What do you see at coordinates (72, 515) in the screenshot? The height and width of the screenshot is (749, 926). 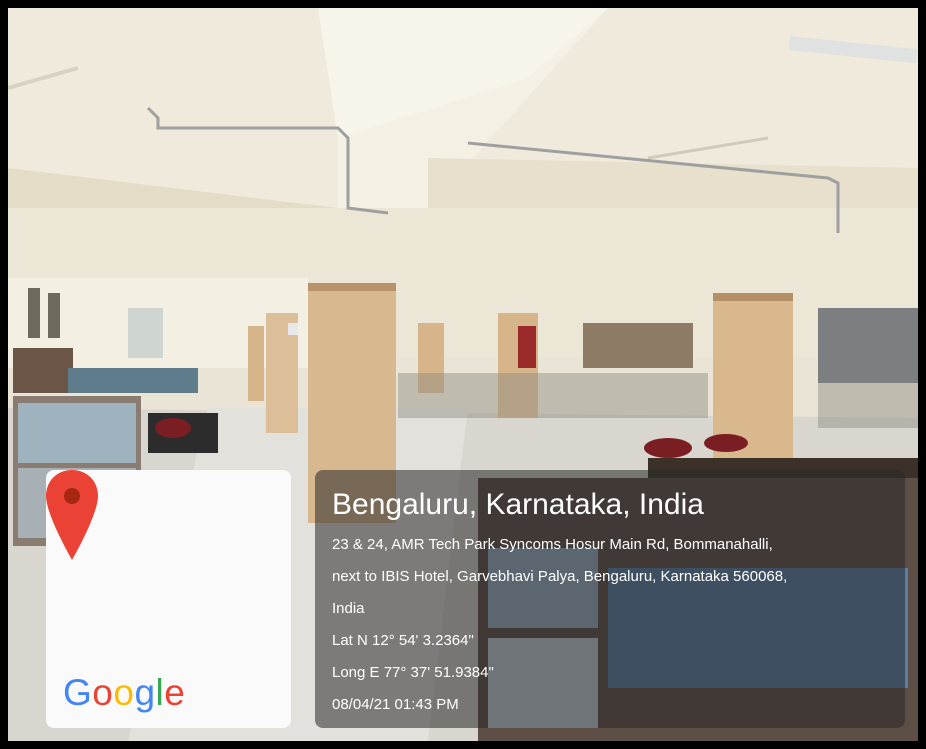 I see `location-pin-icon` at bounding box center [72, 515].